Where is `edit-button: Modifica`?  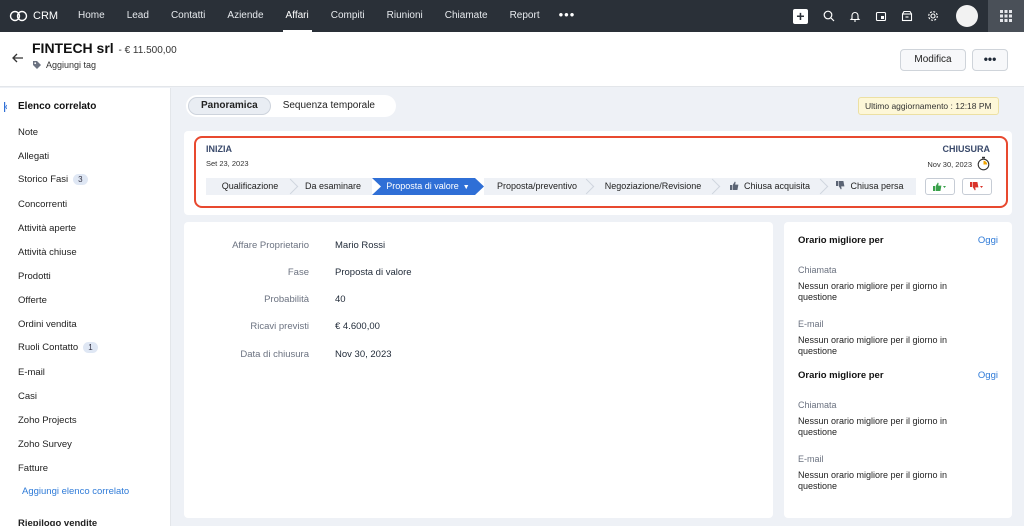 edit-button: Modifica is located at coordinates (933, 60).